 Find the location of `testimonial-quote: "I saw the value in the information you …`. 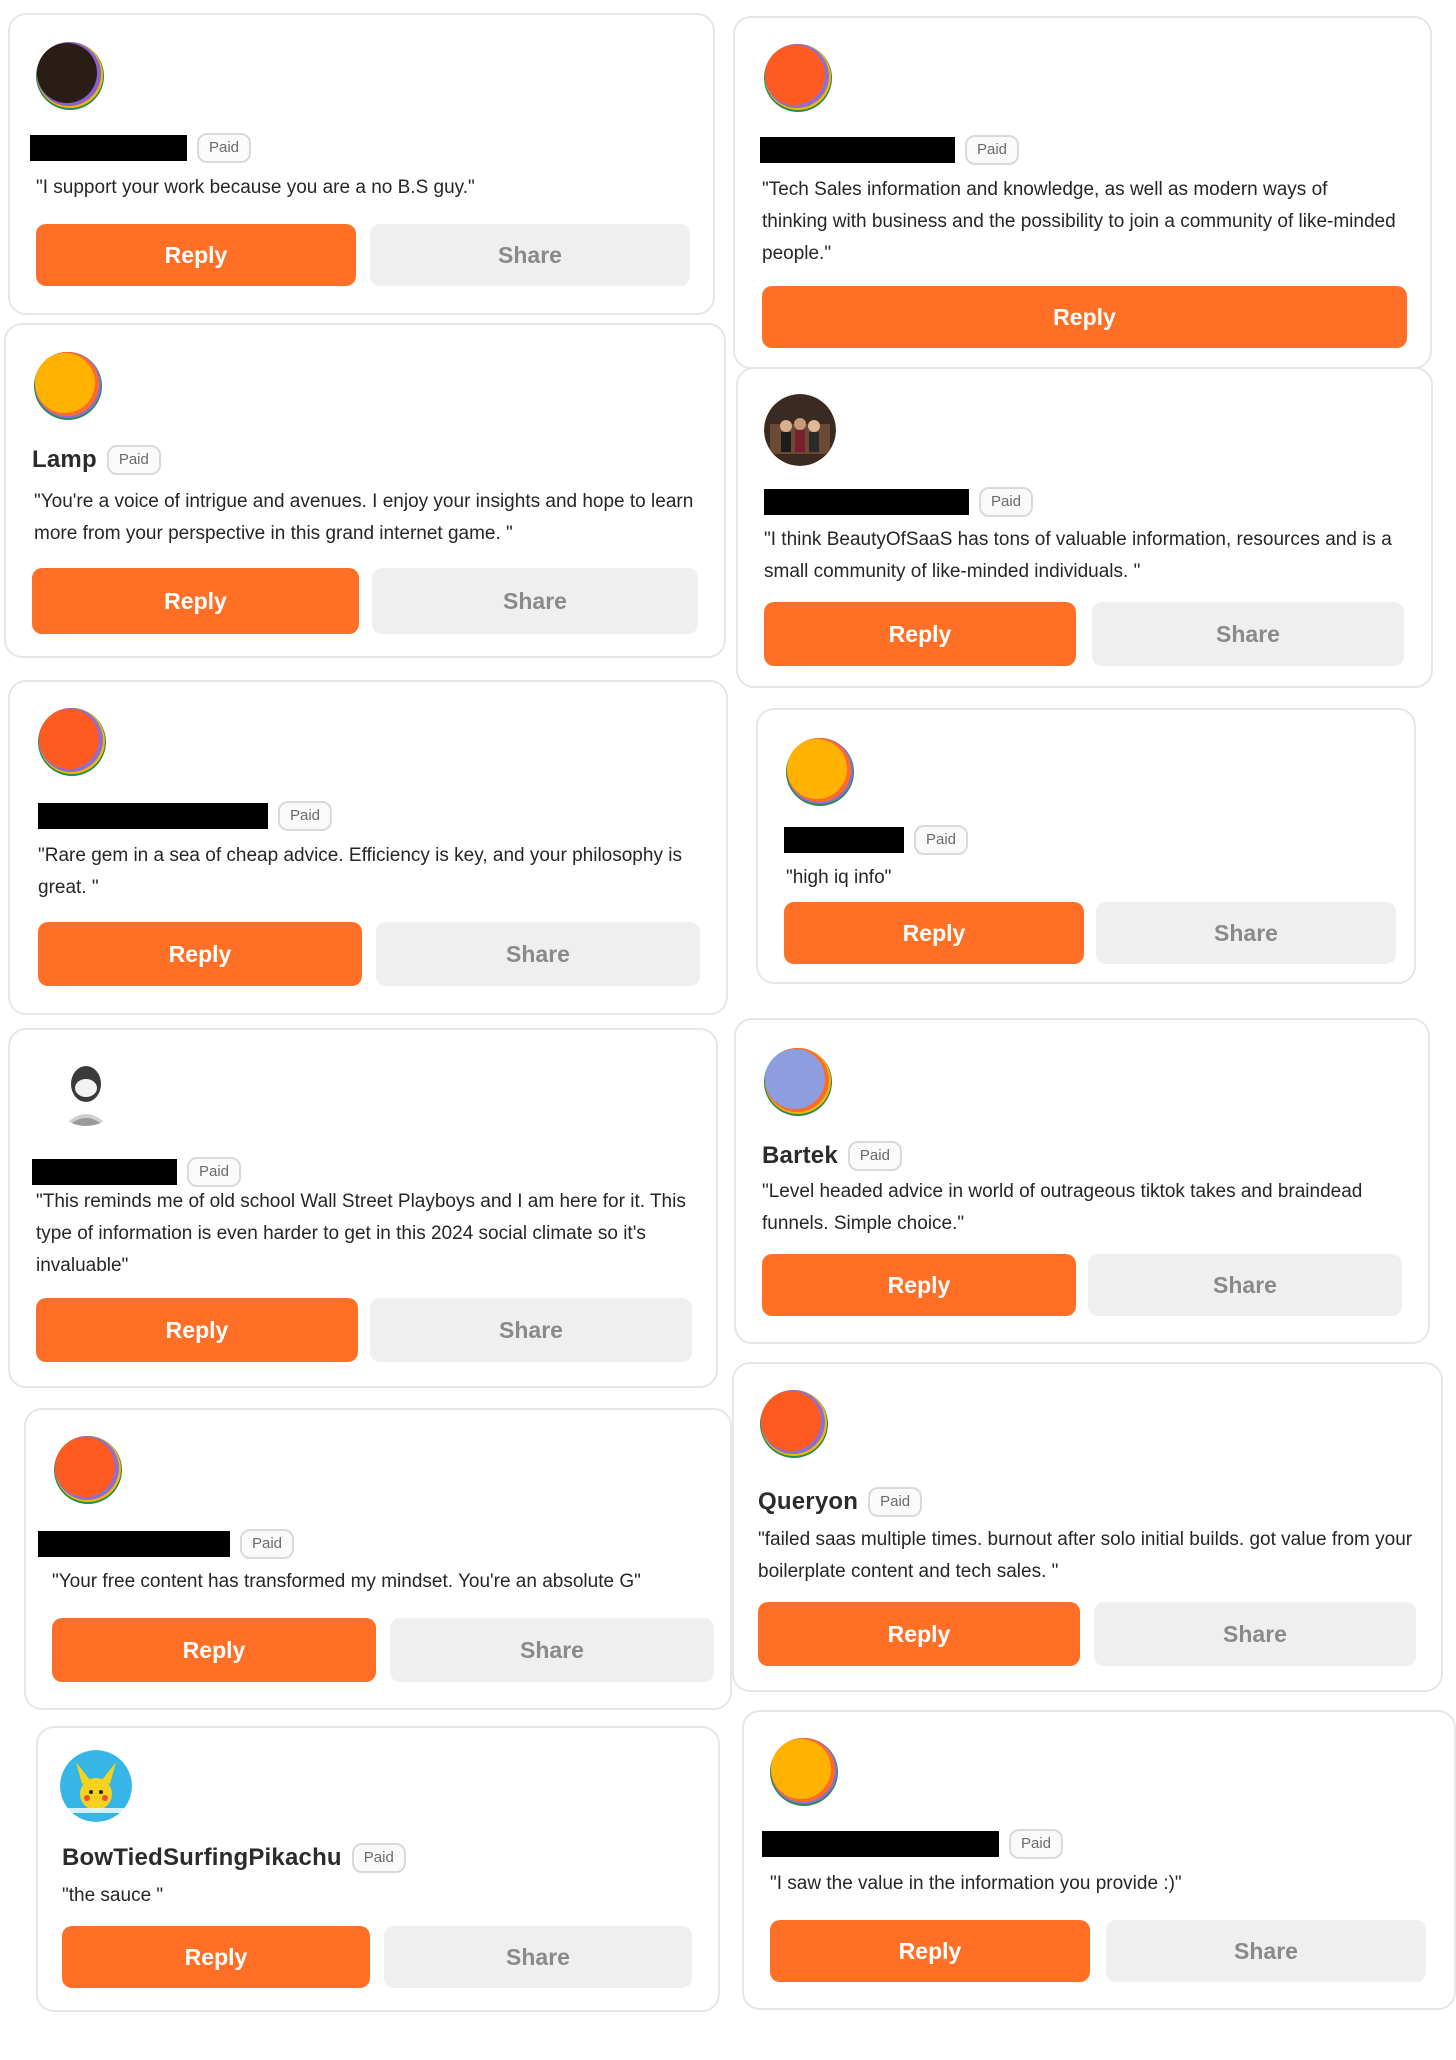

testimonial-quote: "I saw the value in the information you … is located at coordinates (976, 1883).